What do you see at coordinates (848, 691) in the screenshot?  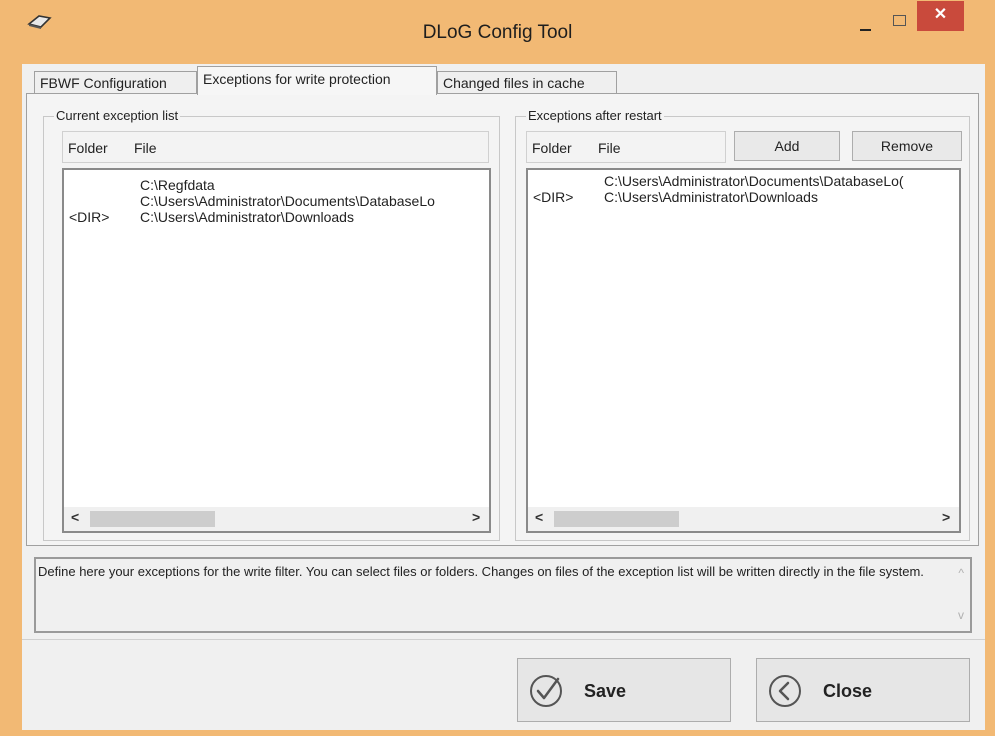 I see `close-label: Close` at bounding box center [848, 691].